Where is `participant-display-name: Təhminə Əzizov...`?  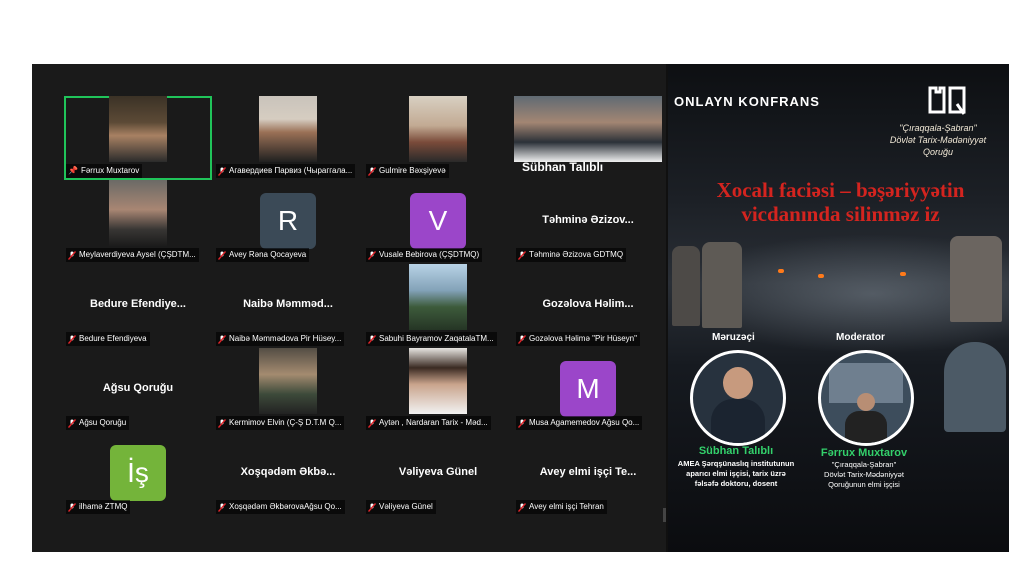
participant-display-name: Təhminə Əzizov... is located at coordinates (588, 220).